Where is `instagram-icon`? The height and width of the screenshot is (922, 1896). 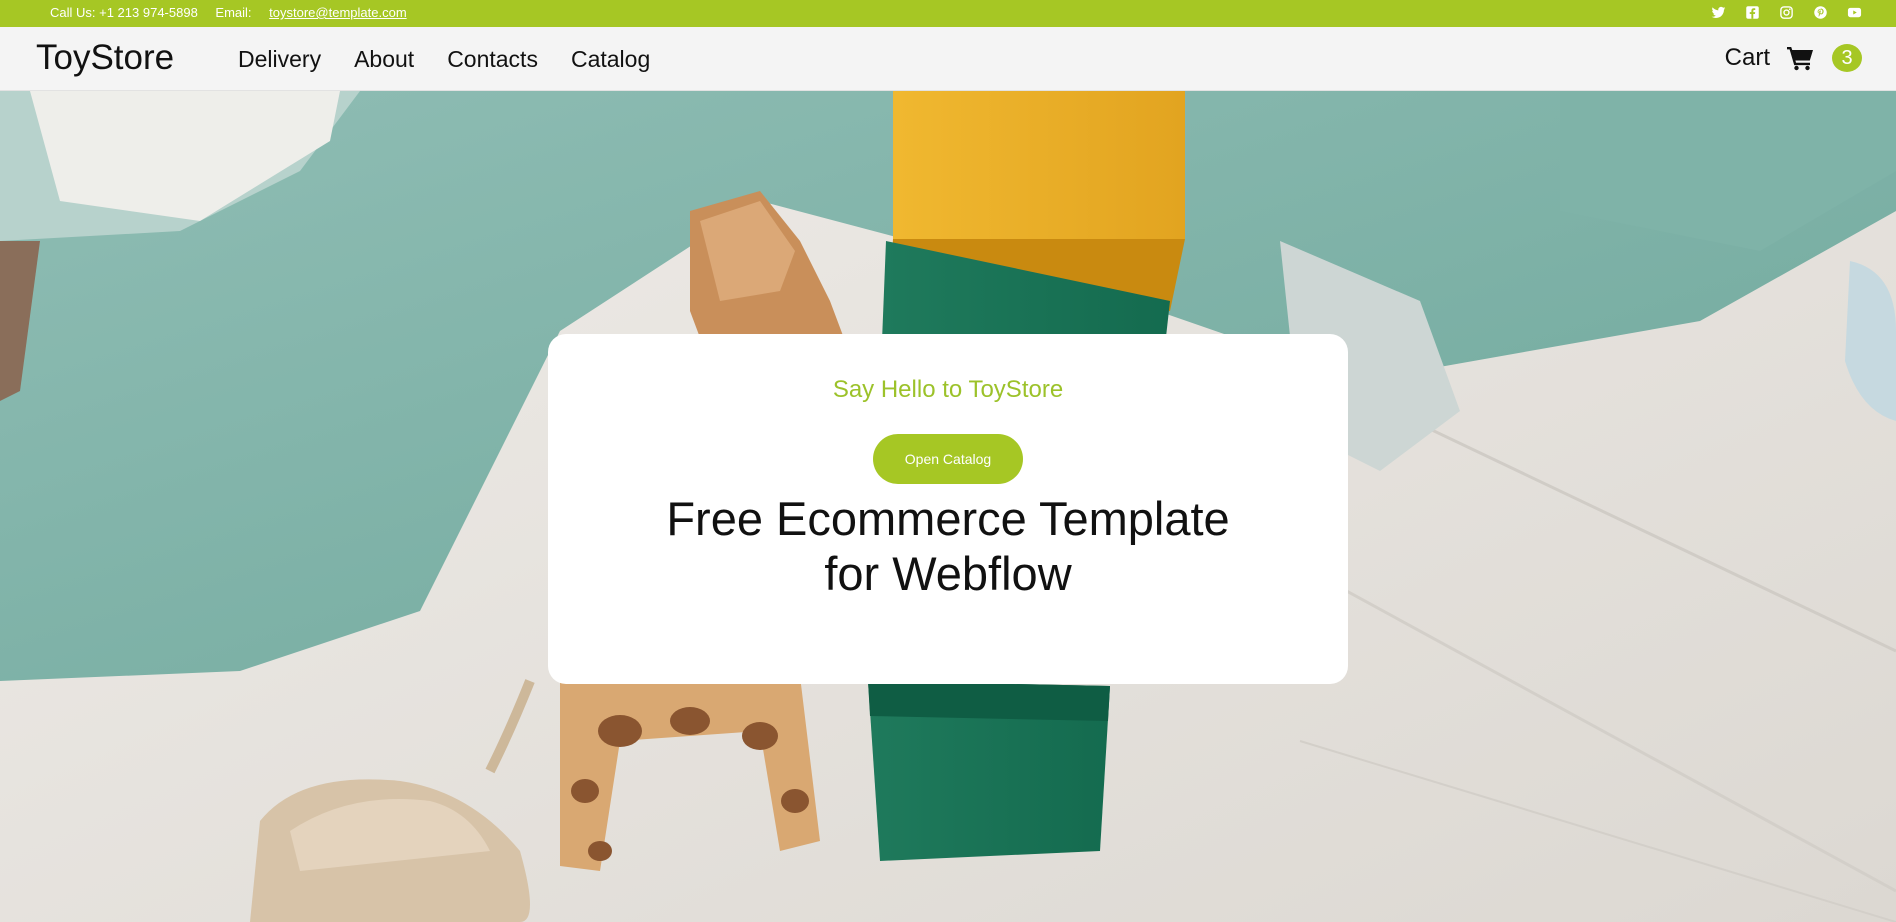
instagram-icon is located at coordinates (1786, 12).